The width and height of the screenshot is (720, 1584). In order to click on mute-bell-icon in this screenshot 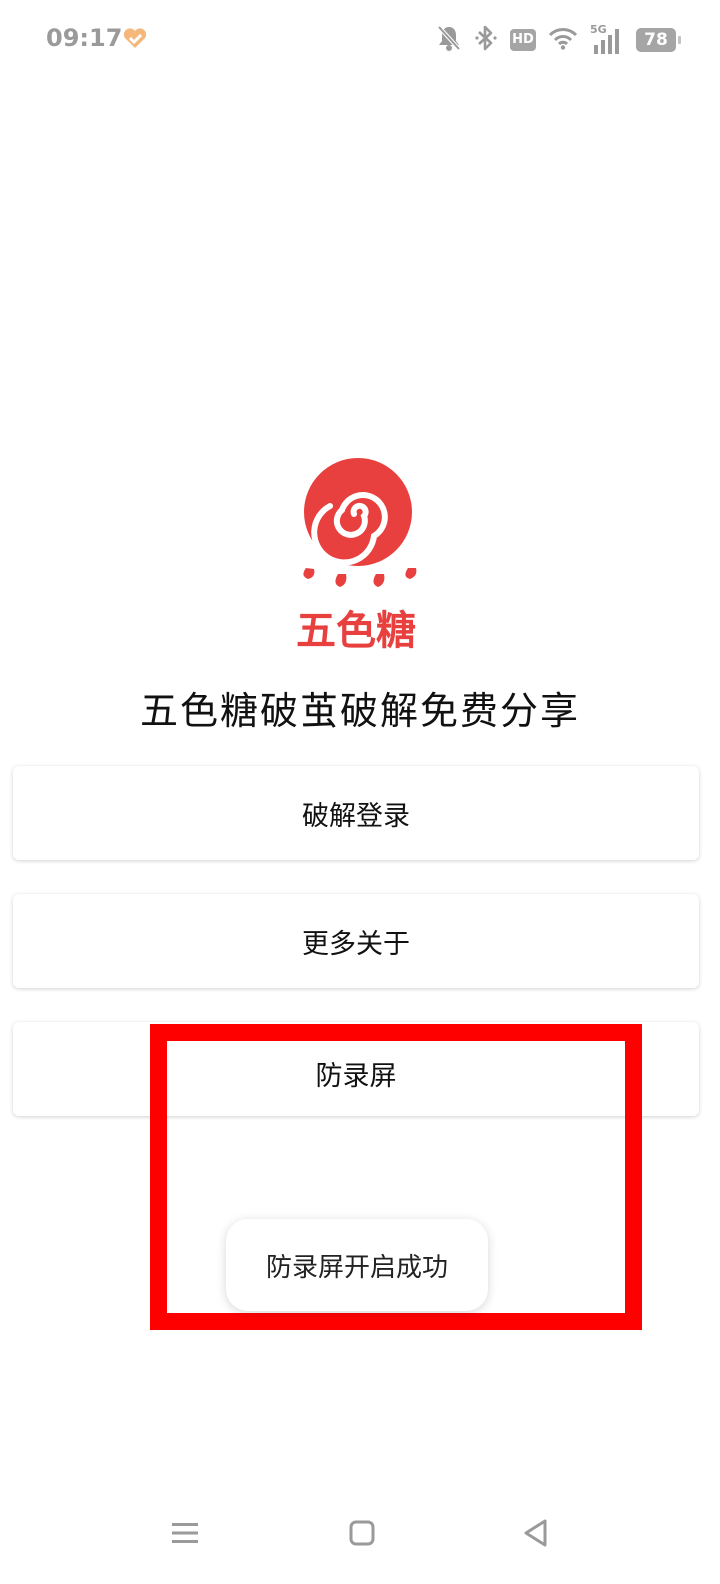, I will do `click(449, 40)`.